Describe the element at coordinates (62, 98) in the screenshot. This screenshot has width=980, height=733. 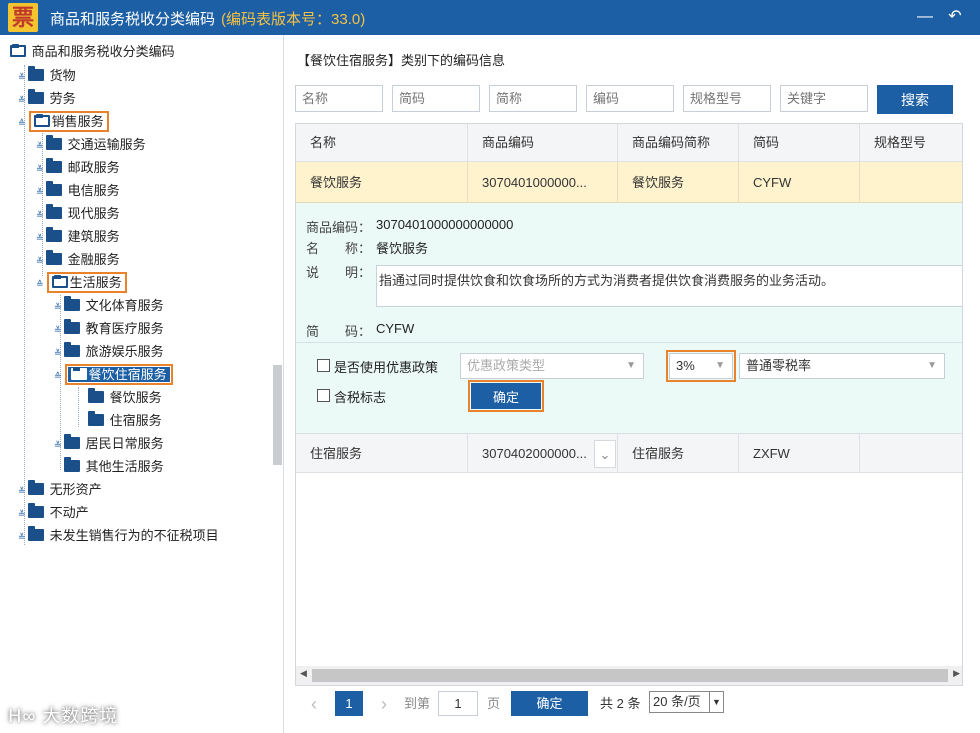
I see `tree-item-label: 劳务` at that location.